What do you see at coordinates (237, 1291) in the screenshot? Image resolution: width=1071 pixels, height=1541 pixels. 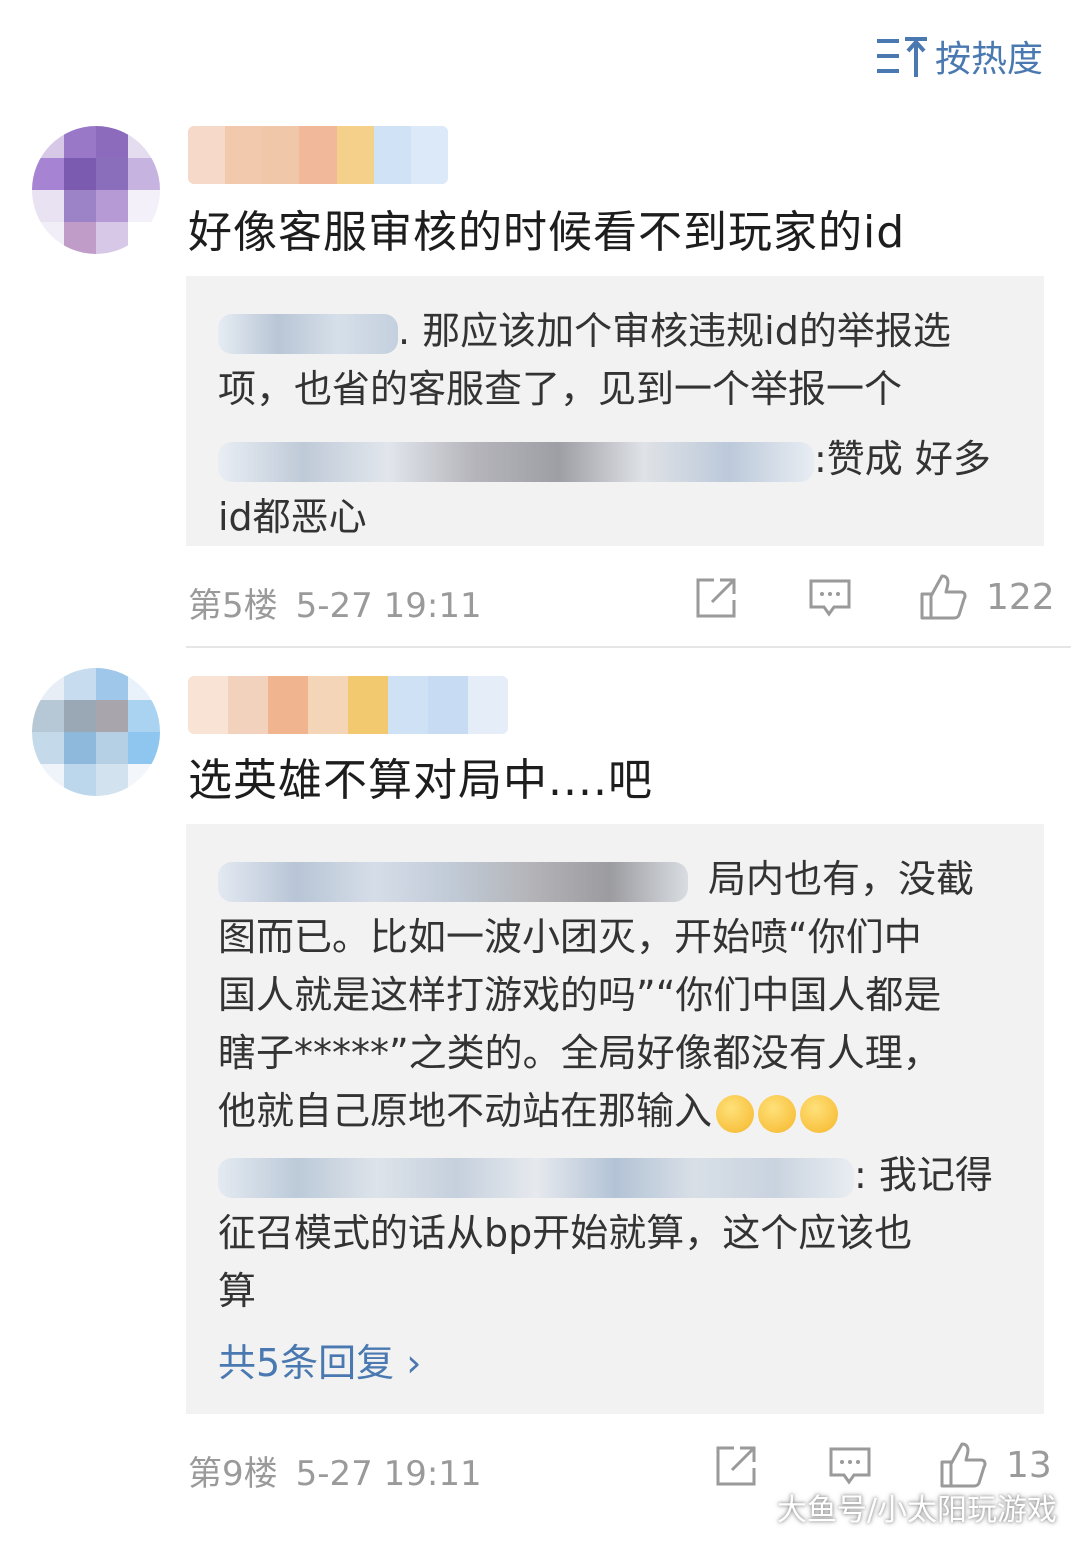 I see `reply-text-line: 算` at bounding box center [237, 1291].